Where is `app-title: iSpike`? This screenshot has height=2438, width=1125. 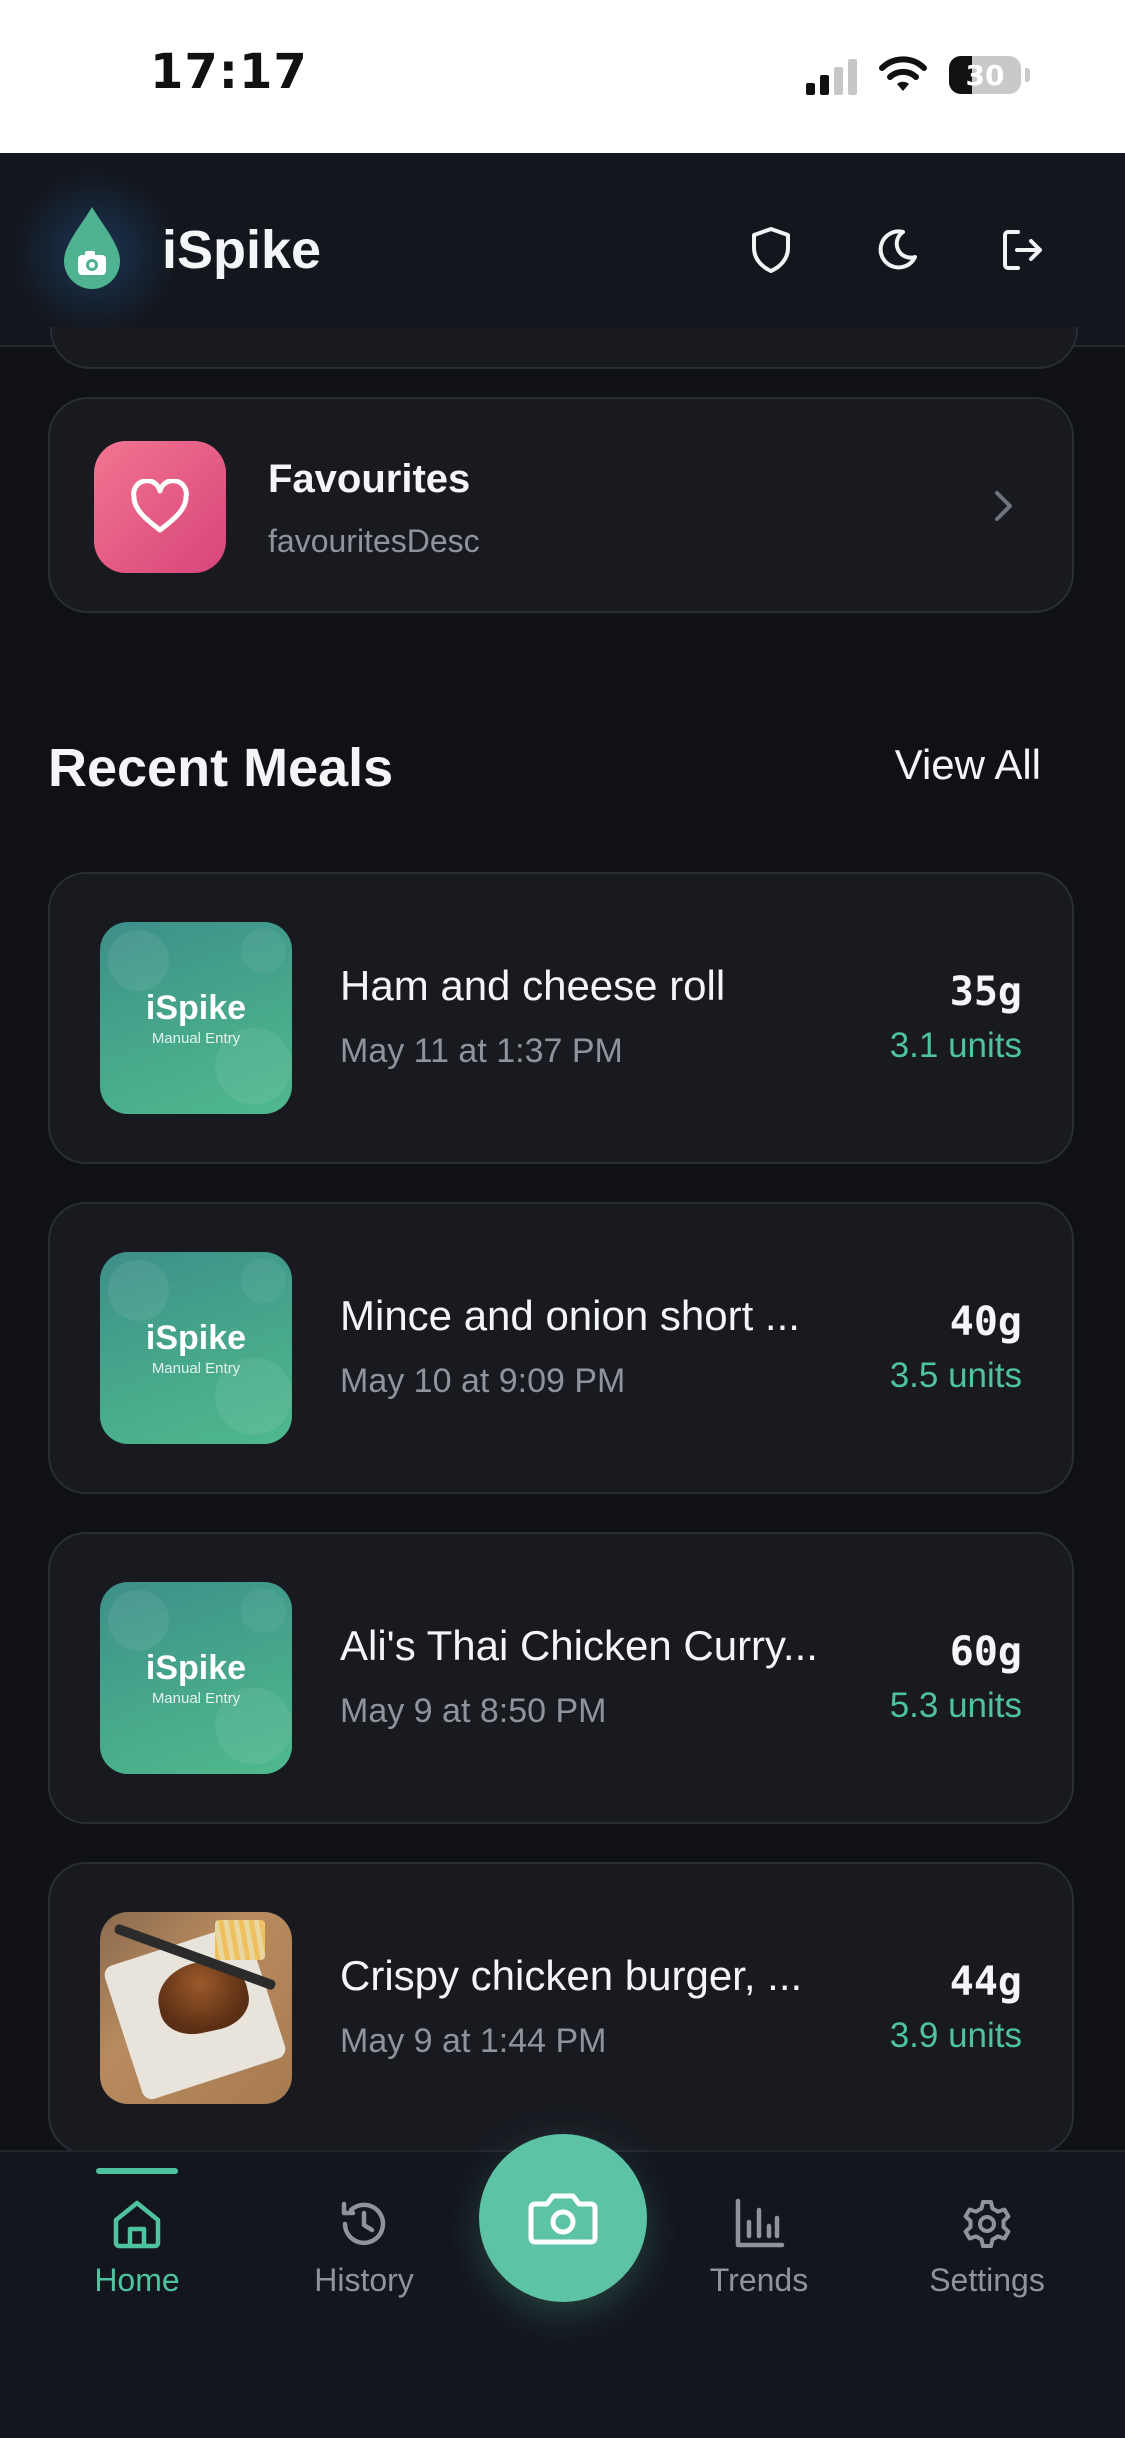 app-title: iSpike is located at coordinates (242, 250).